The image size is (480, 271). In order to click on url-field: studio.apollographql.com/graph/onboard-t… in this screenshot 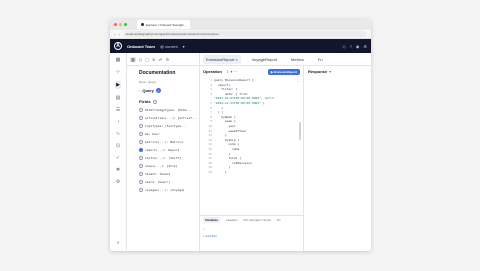, I will do `click(244, 34)`.